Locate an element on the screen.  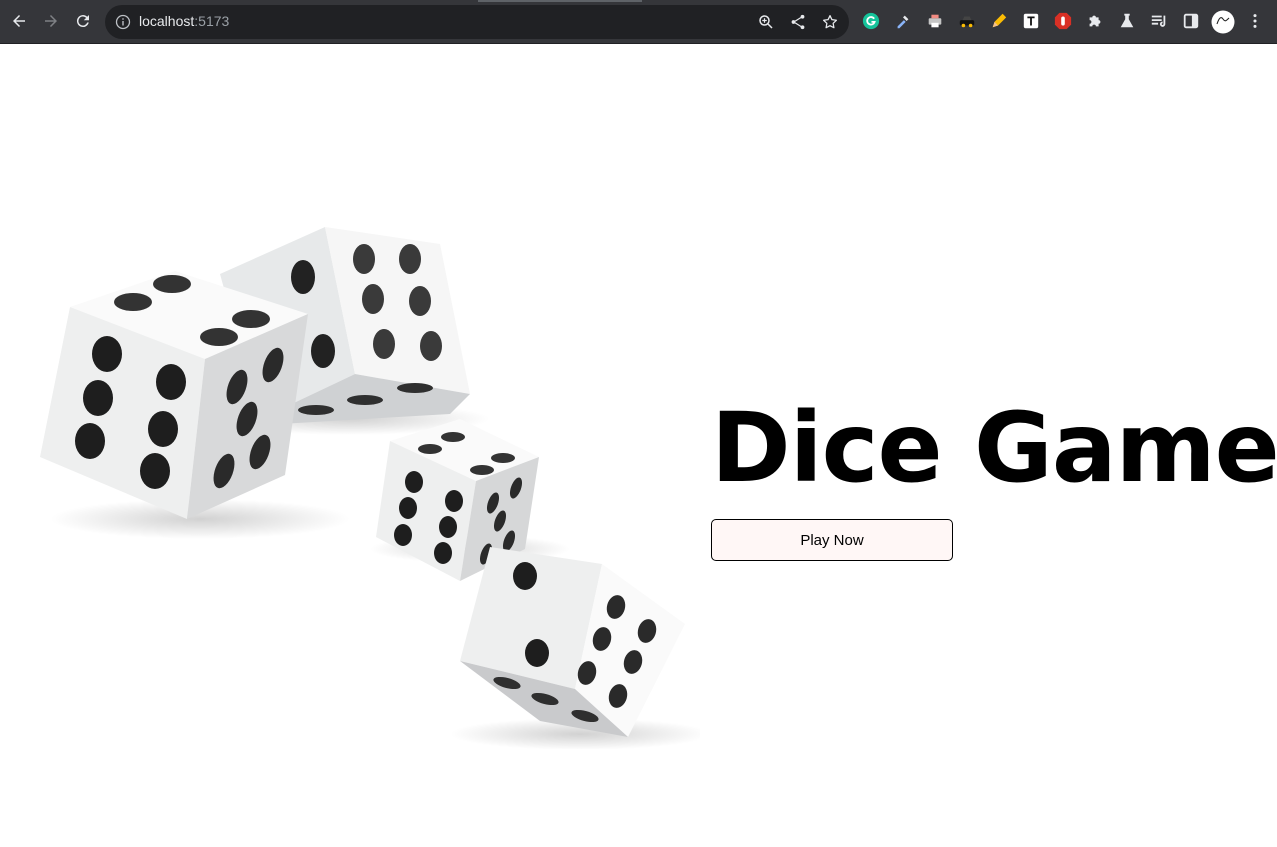
url-text: localhost:5173 is located at coordinates (184, 21).